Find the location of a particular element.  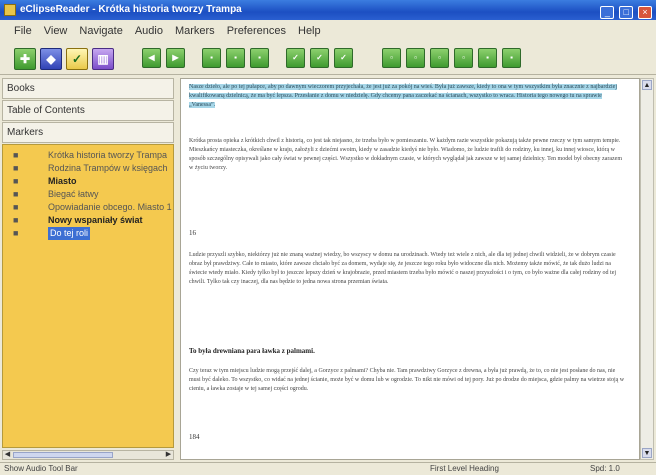

forward-icon: ▶ is located at coordinates (175, 58).